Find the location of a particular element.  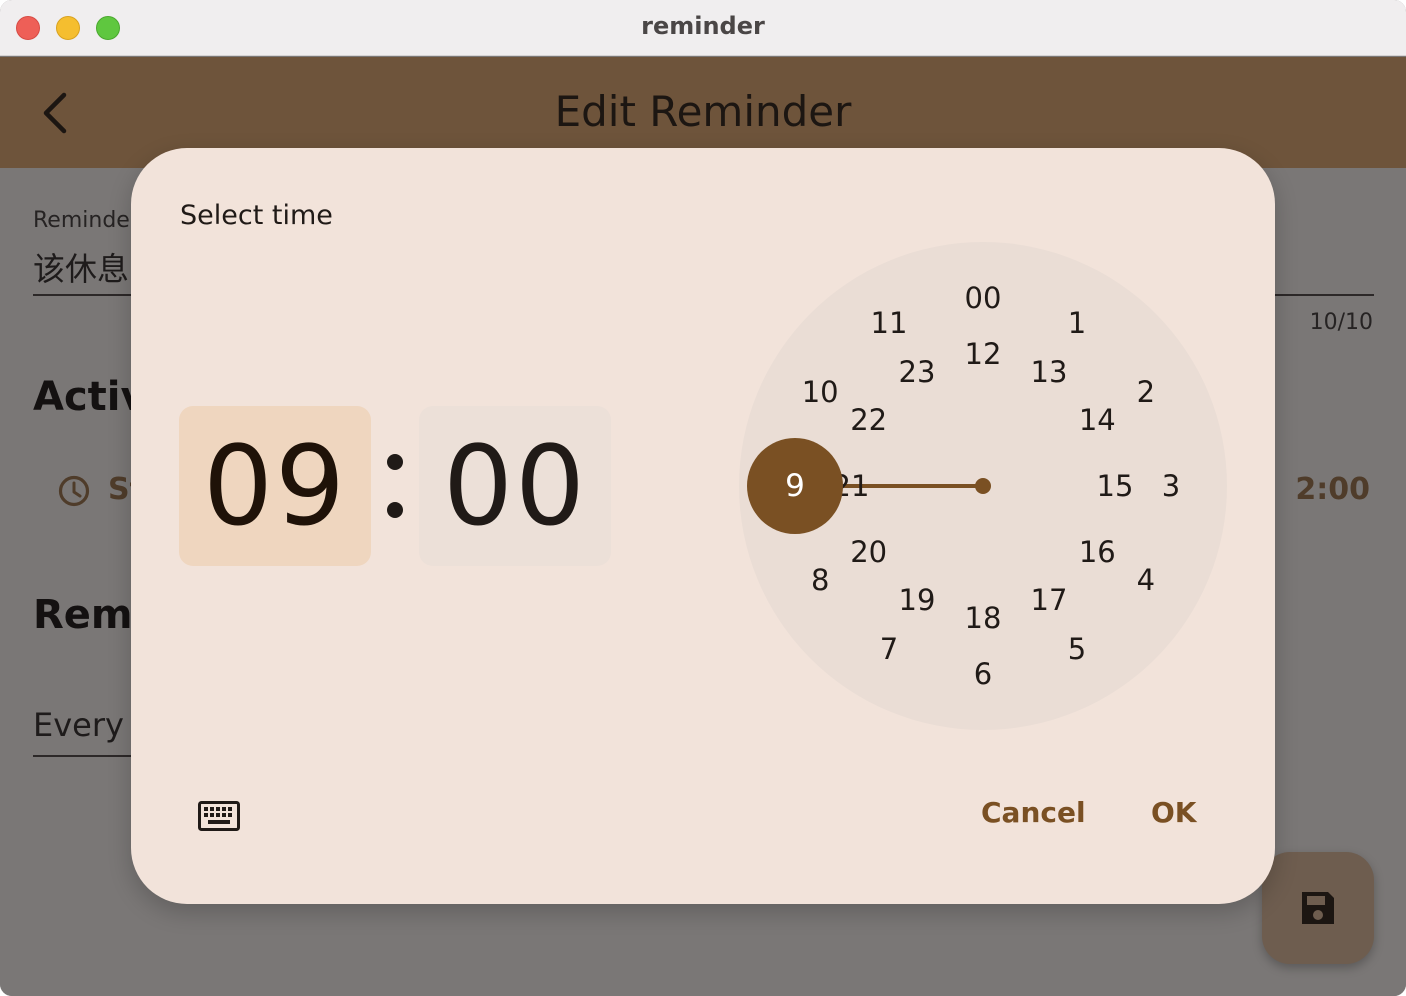

reminder-field-input: 该休息 is located at coordinates (81, 267).